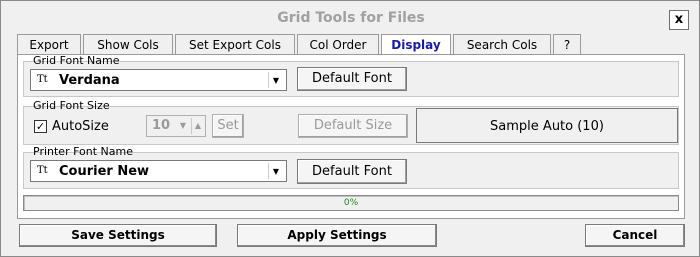  Describe the element at coordinates (183, 126) in the screenshot. I see `spinner-down-icon: ▼` at that location.